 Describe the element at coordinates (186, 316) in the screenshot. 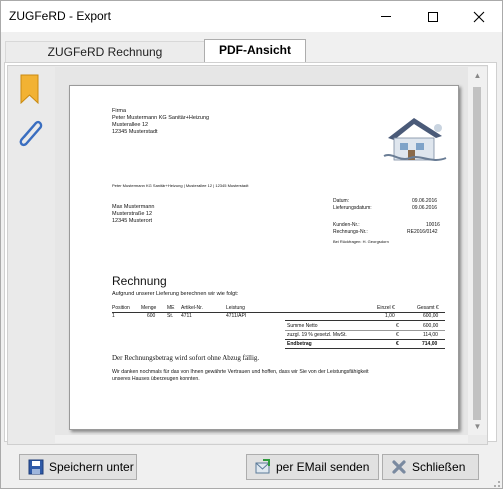

I see `item-article: 4711` at that location.